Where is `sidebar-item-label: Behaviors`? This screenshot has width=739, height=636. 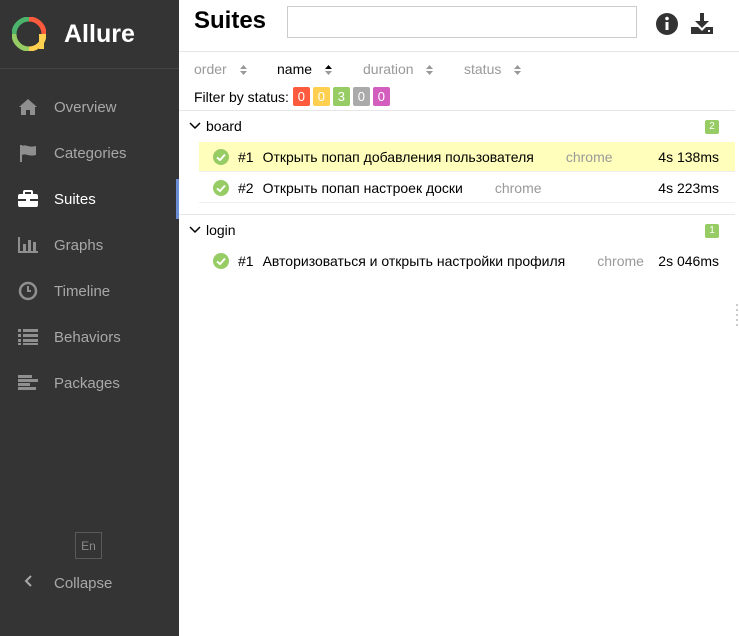
sidebar-item-label: Behaviors is located at coordinates (87, 337).